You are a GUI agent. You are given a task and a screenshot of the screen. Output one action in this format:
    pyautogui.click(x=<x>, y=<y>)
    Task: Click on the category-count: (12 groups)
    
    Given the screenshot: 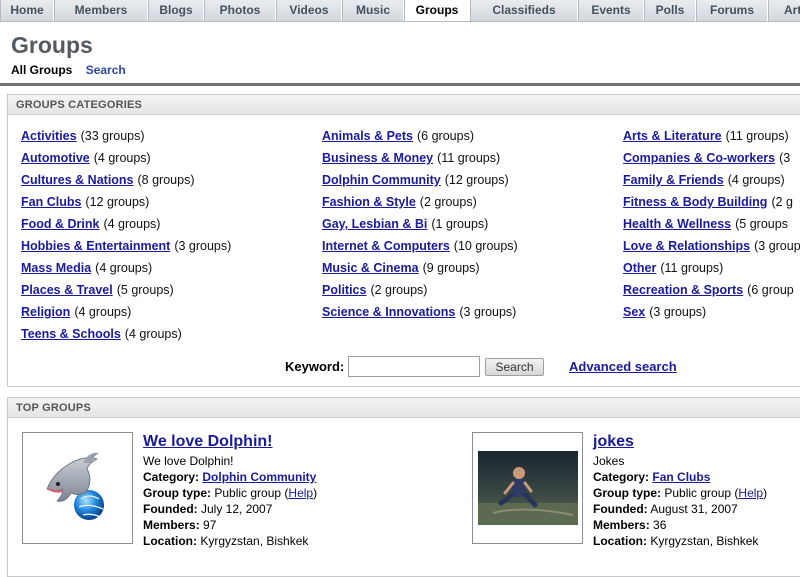 What is the action you would take?
    pyautogui.click(x=117, y=202)
    